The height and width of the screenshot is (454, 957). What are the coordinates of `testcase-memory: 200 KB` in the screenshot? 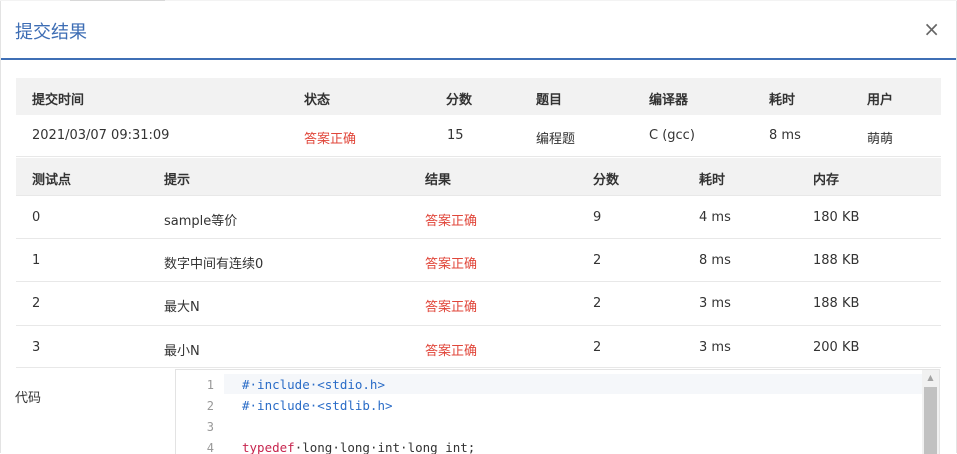 It's located at (836, 347).